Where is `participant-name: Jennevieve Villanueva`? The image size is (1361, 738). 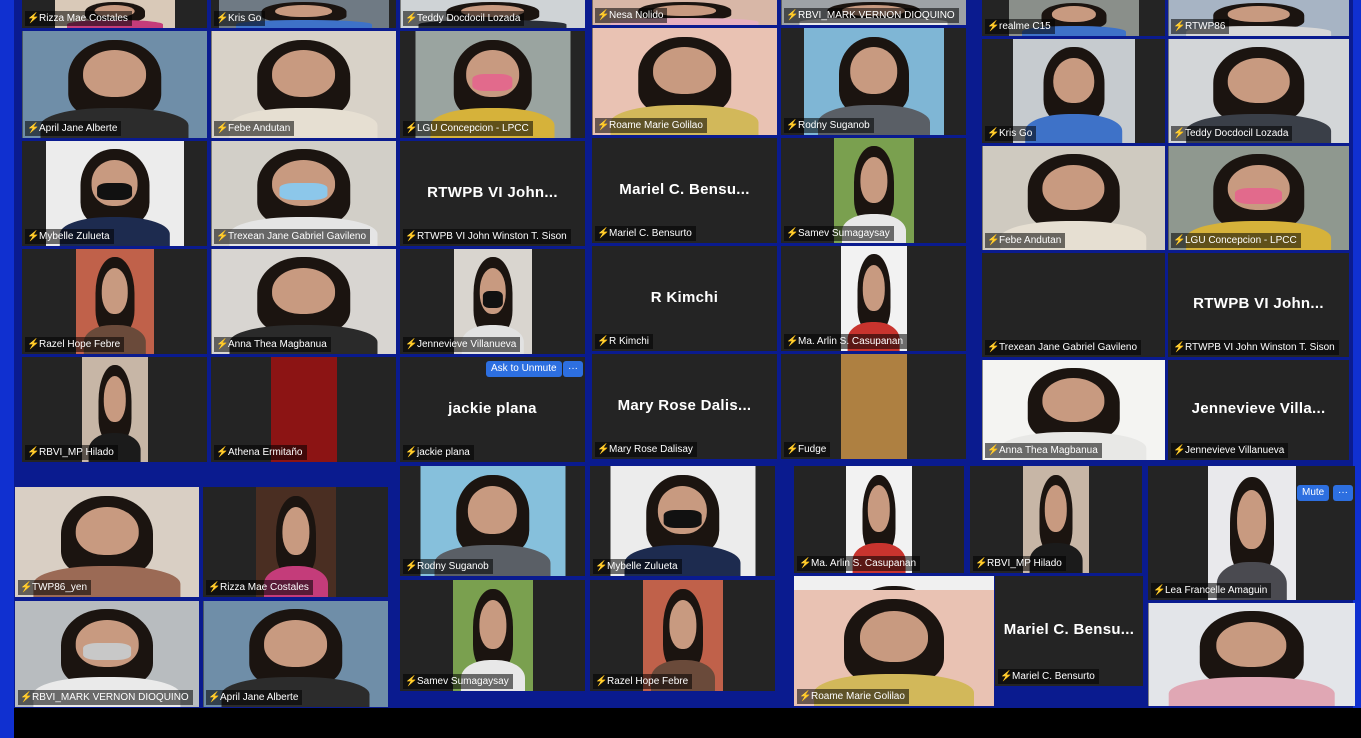 participant-name: Jennevieve Villanueva is located at coordinates (467, 344).